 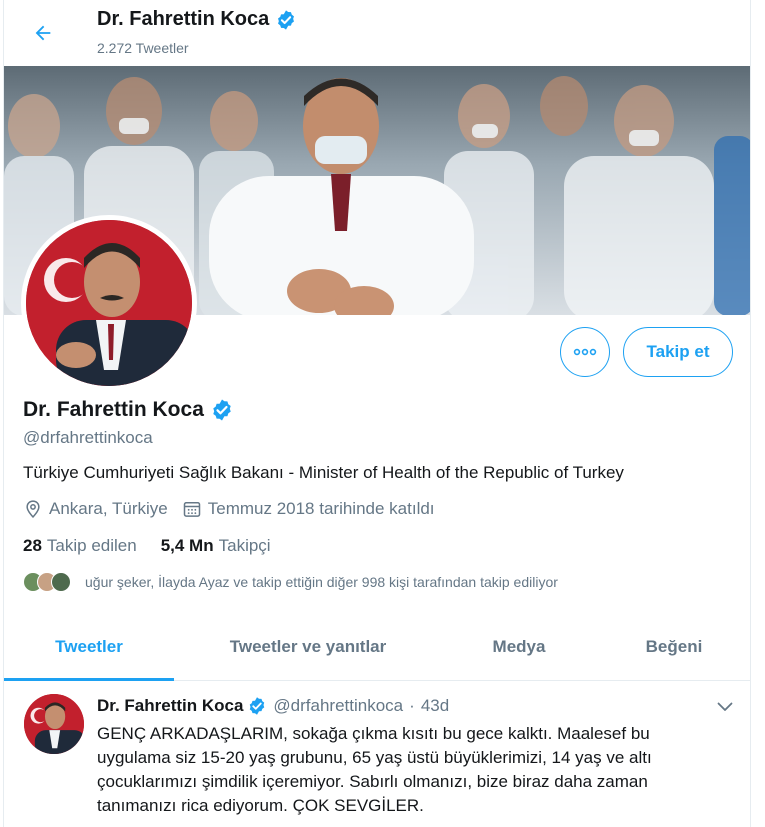 I want to click on following-label: Takip edilen, so click(x=91, y=545).